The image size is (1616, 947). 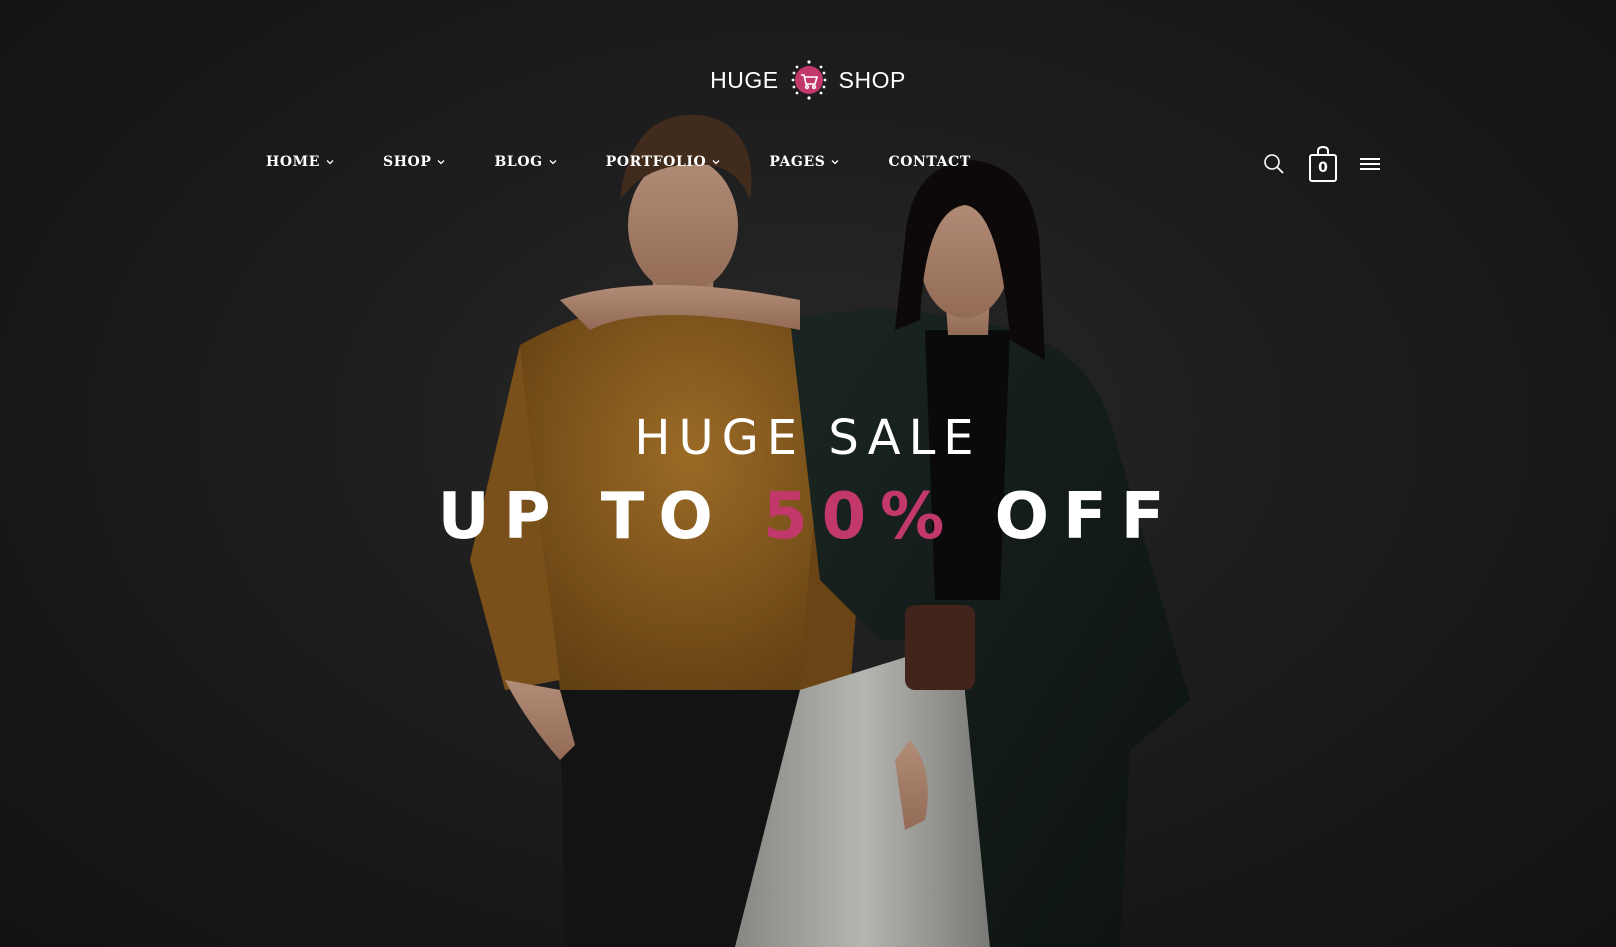 I want to click on cart-button: 0, so click(x=1323, y=163).